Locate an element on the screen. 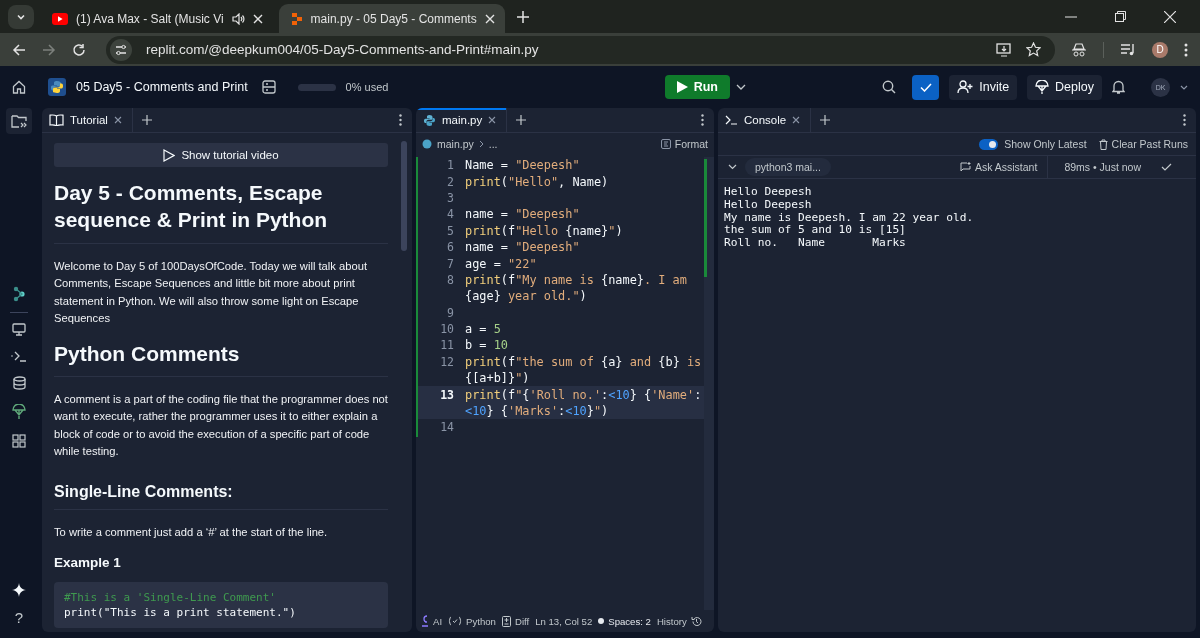  code-line: print("Hello", Name) is located at coordinates (537, 181).